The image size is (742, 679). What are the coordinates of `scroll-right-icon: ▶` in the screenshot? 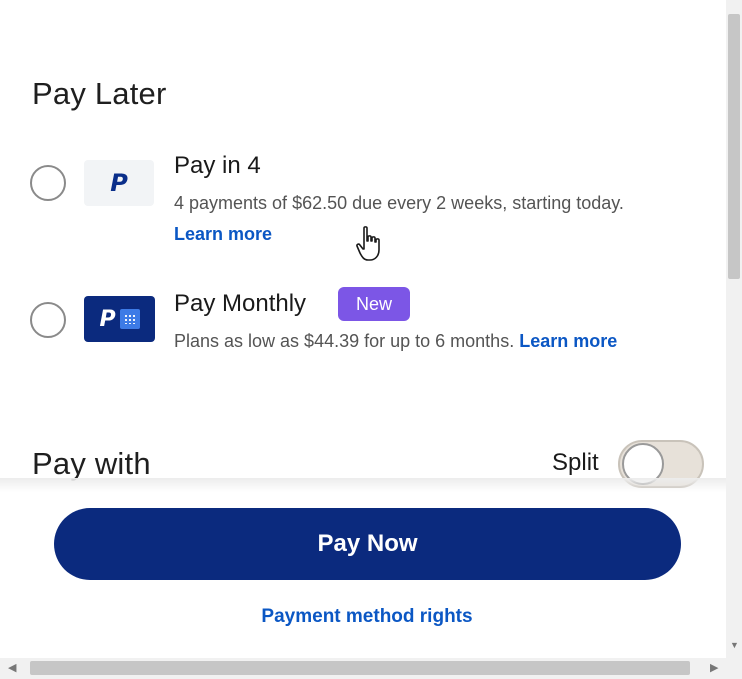 It's located at (714, 667).